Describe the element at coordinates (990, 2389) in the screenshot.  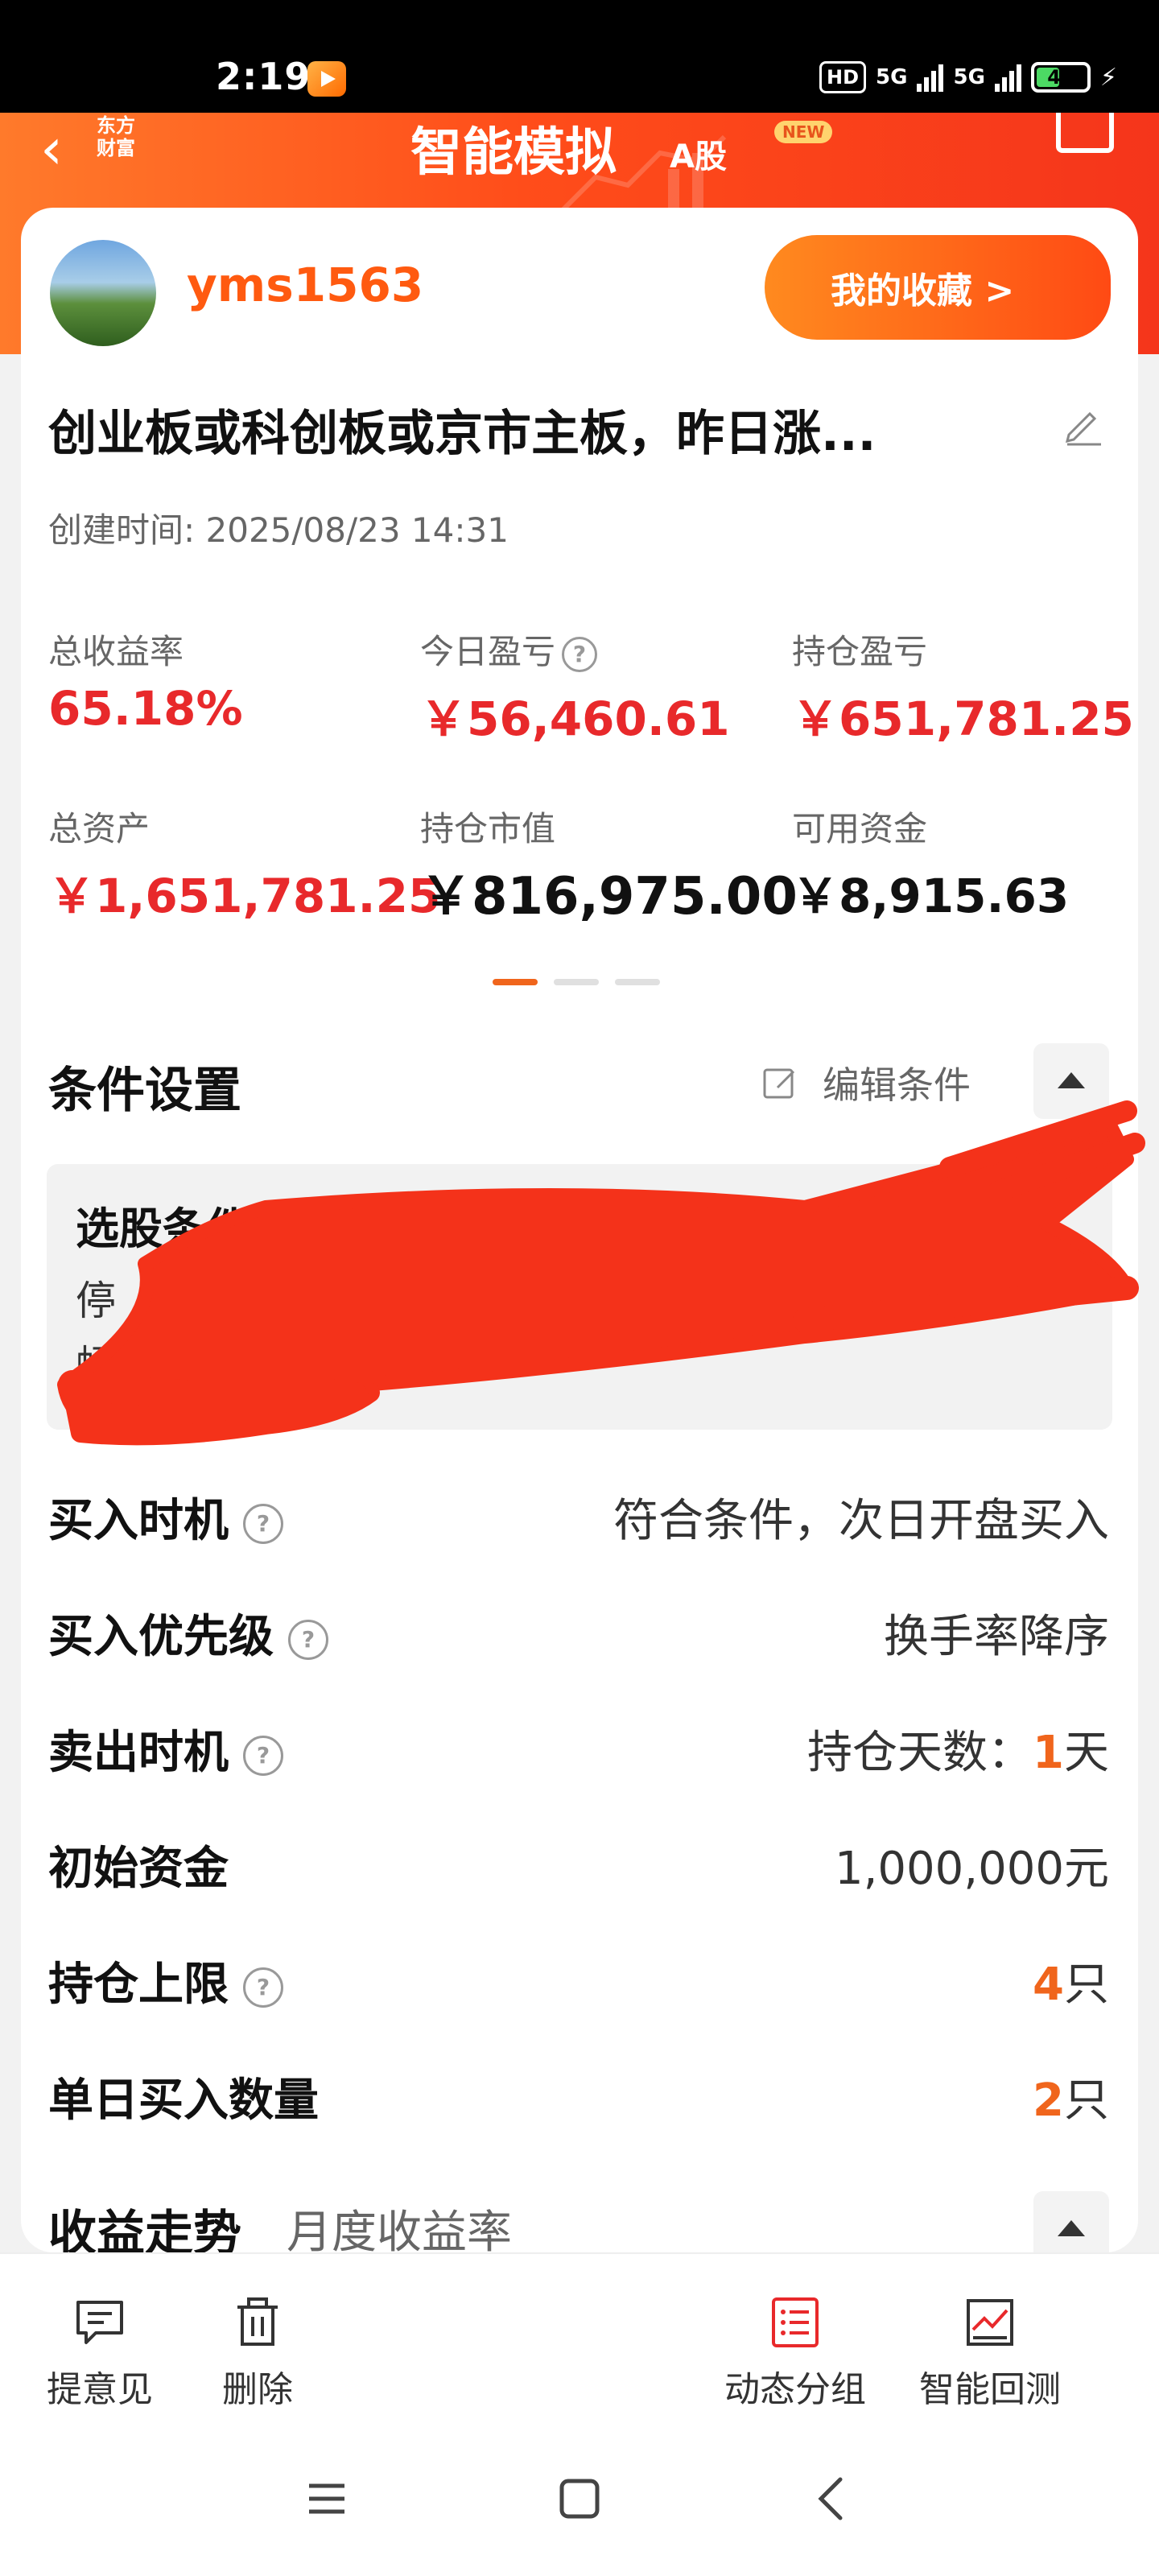
I see `backtest-label: 智能回测` at that location.